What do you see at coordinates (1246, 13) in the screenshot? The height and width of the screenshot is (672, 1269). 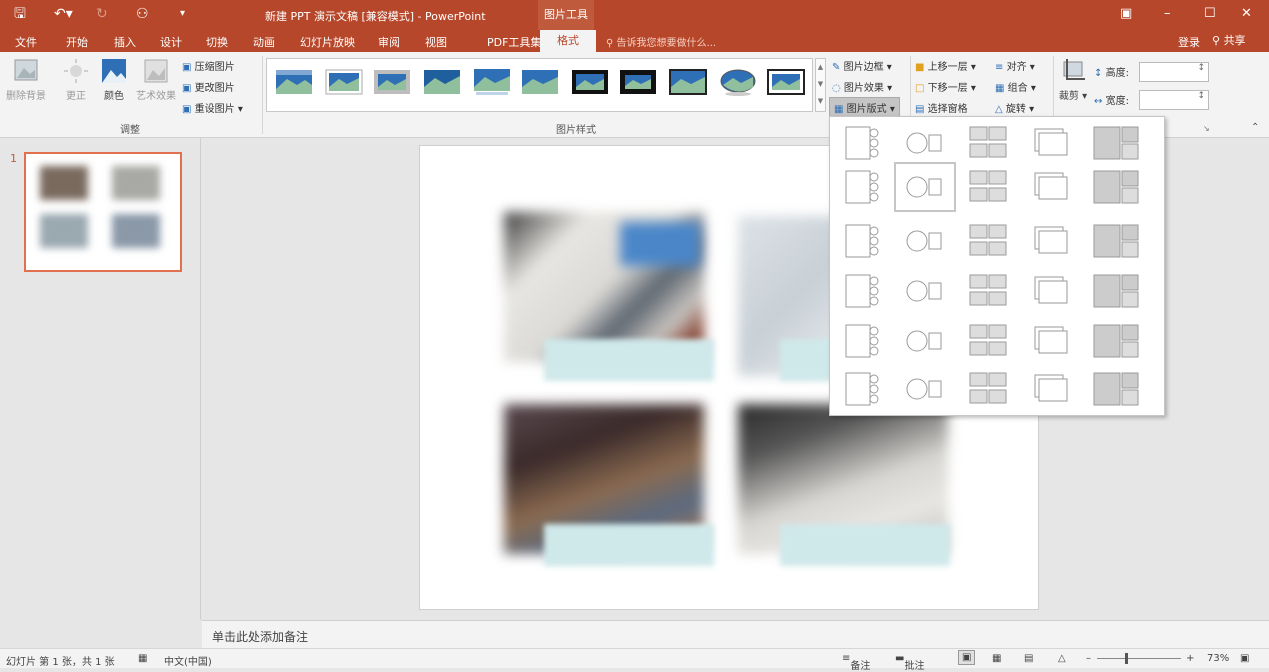 I see `close-icon: ✕` at bounding box center [1246, 13].